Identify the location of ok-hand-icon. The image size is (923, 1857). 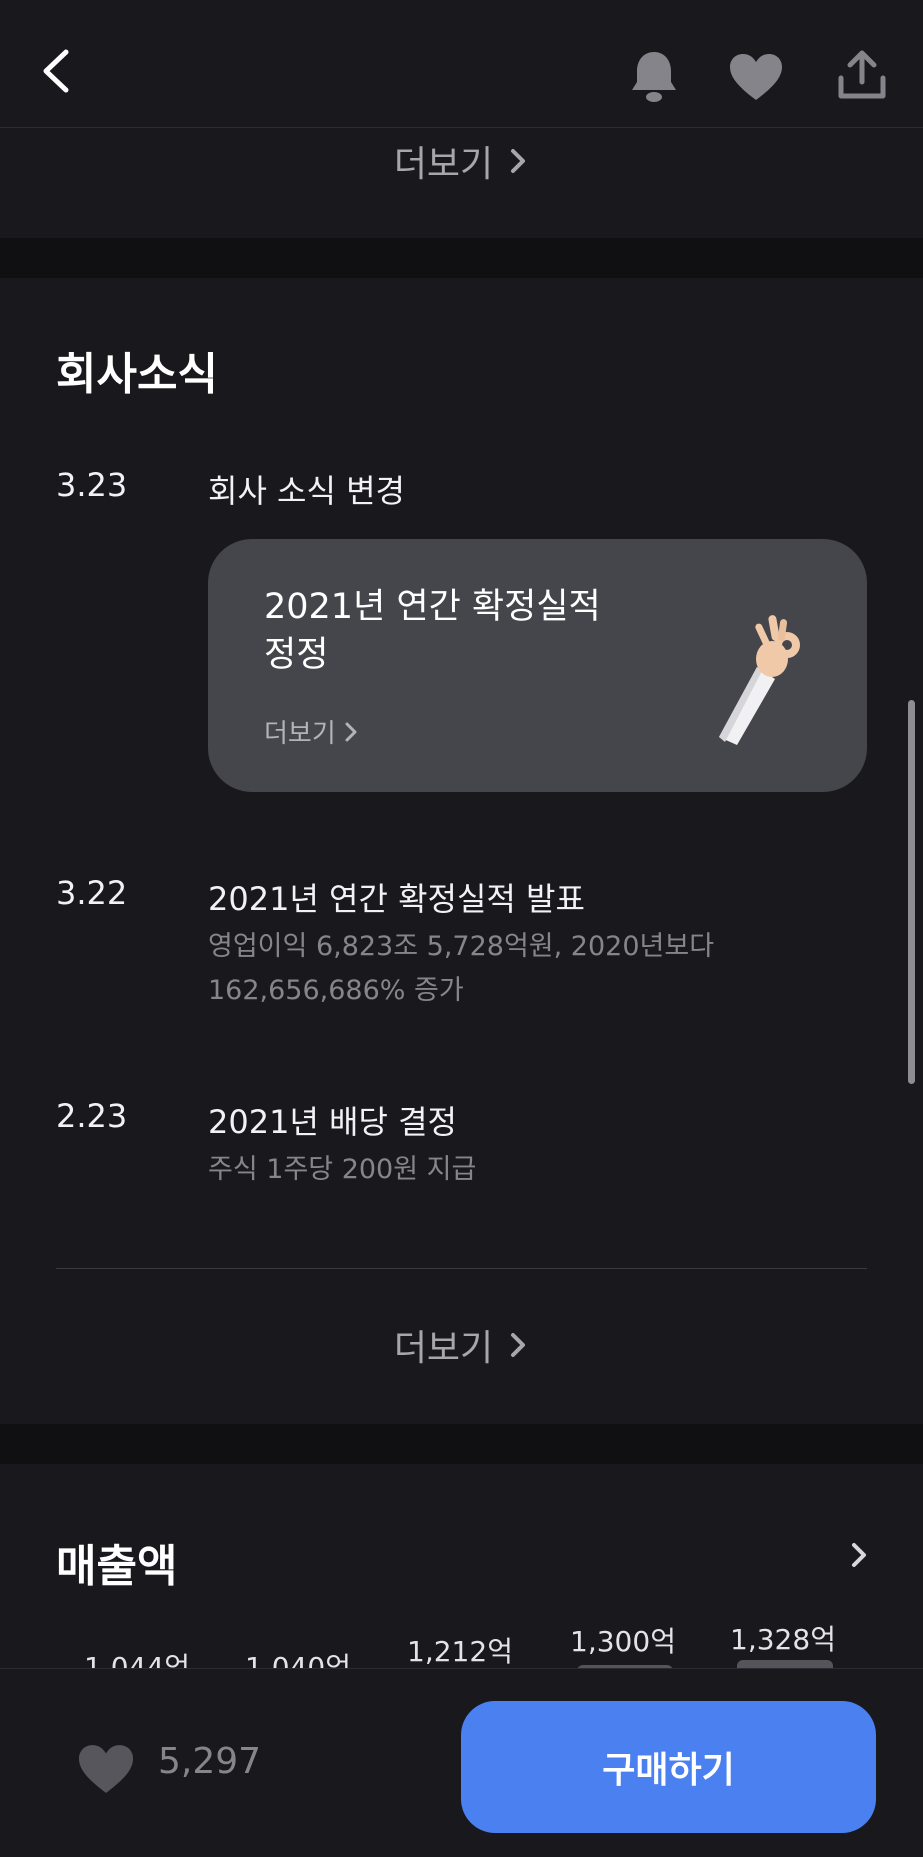
(759, 680).